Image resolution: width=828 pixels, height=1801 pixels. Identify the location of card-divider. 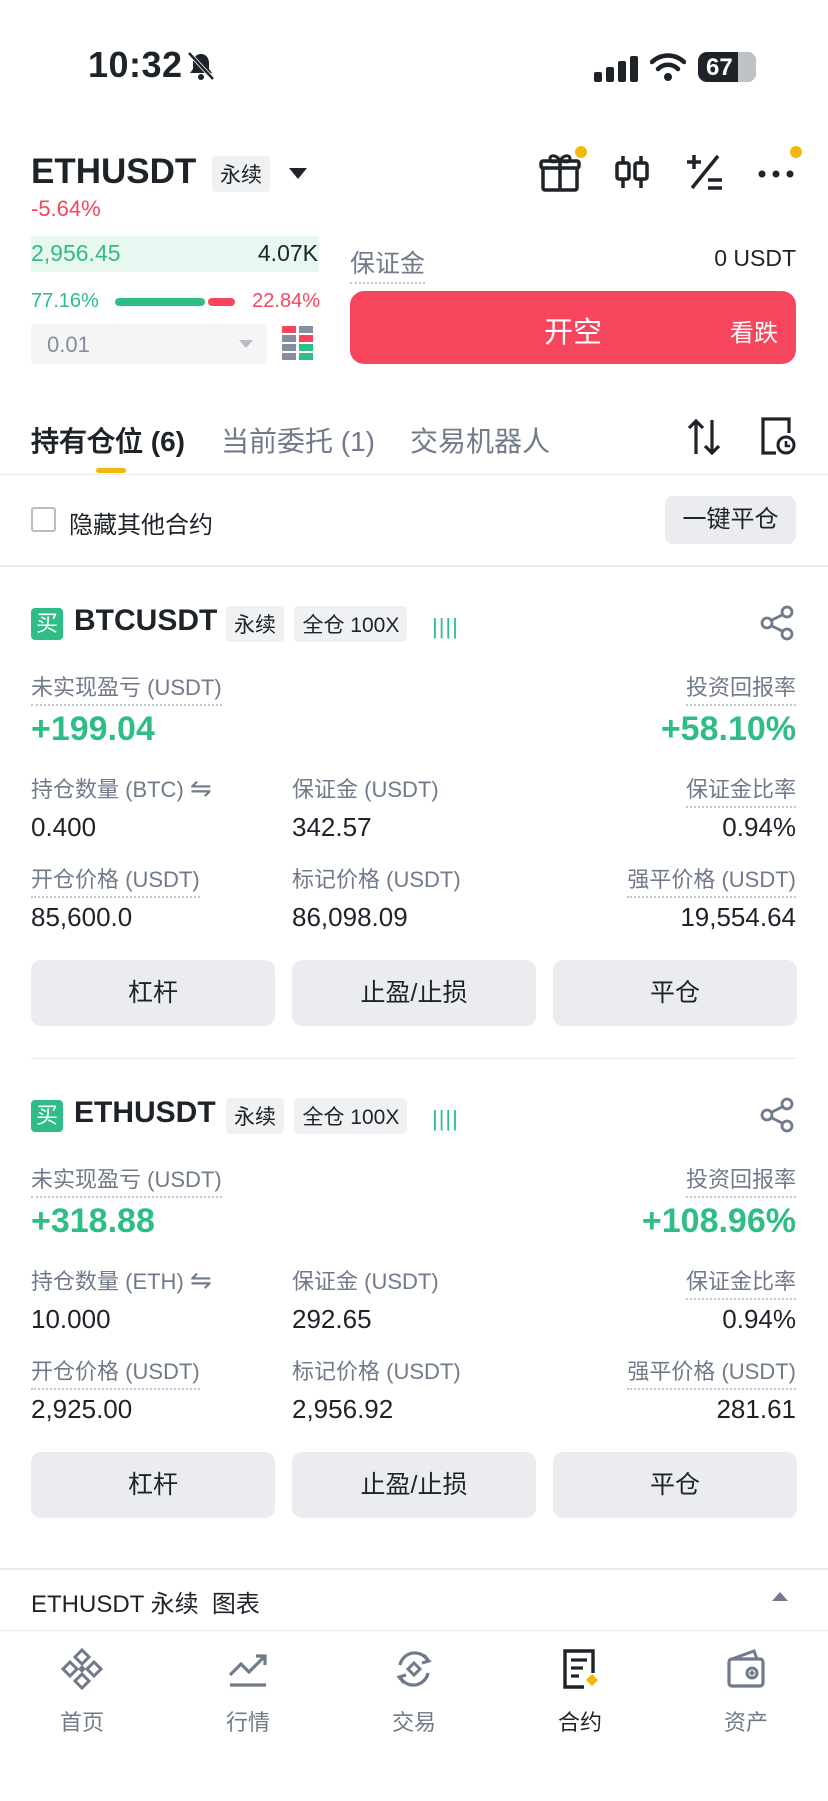
(414, 1058).